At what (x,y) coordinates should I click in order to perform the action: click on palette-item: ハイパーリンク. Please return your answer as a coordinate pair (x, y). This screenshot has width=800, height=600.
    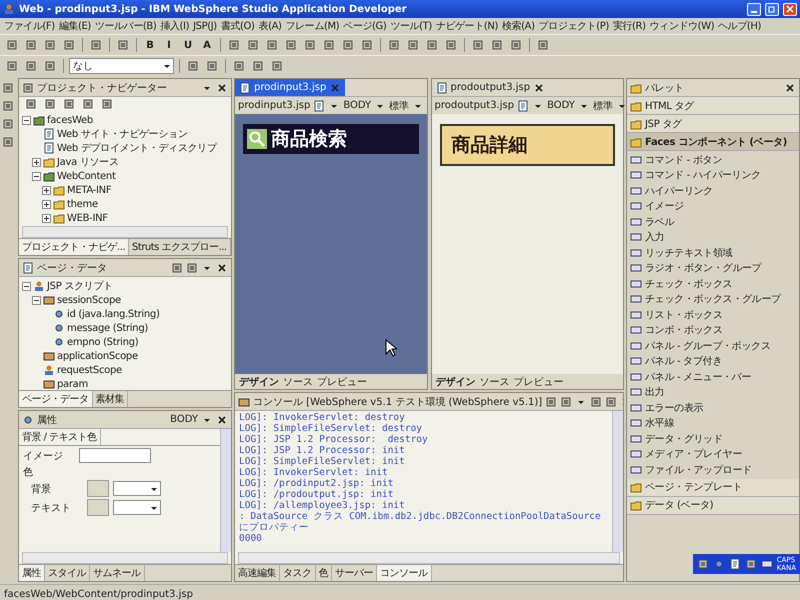
    Looking at the image, I should click on (713, 190).